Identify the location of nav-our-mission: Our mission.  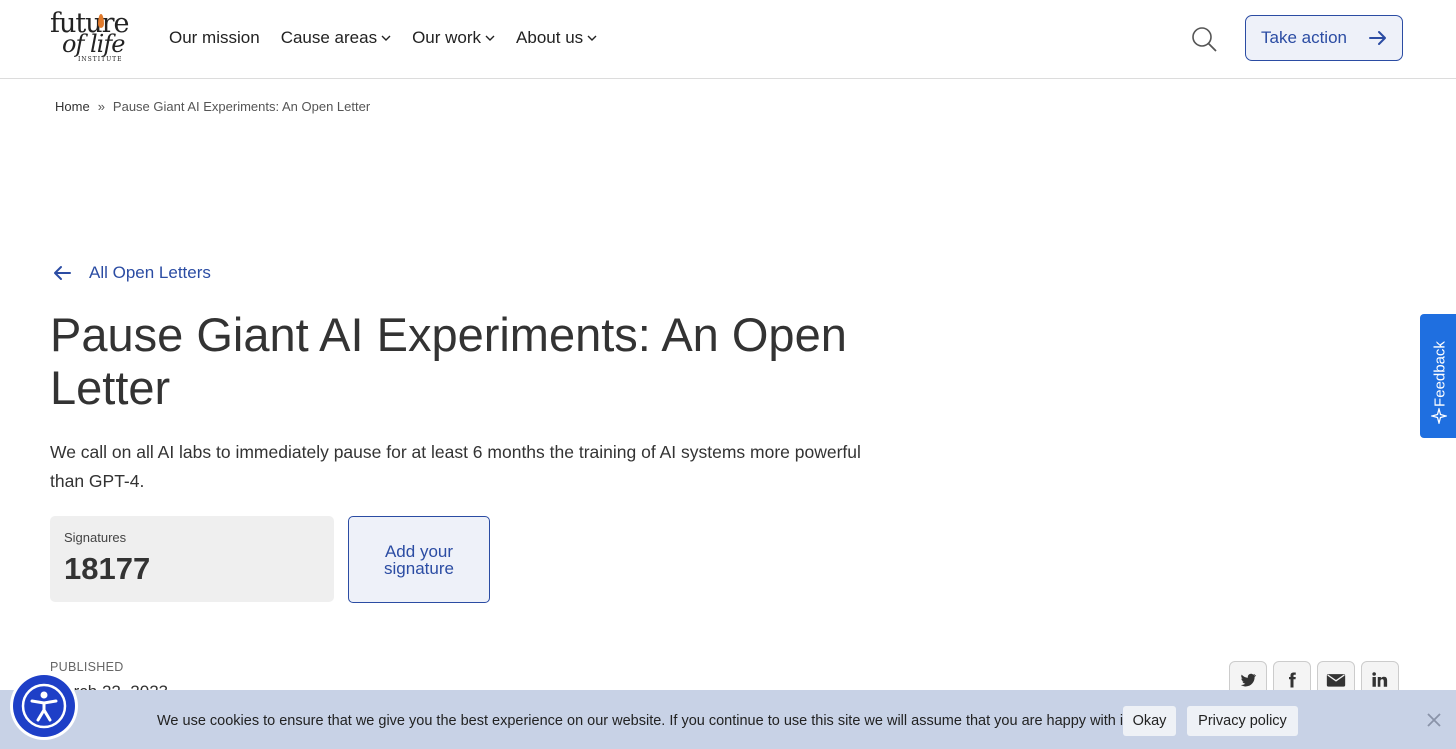
(214, 38).